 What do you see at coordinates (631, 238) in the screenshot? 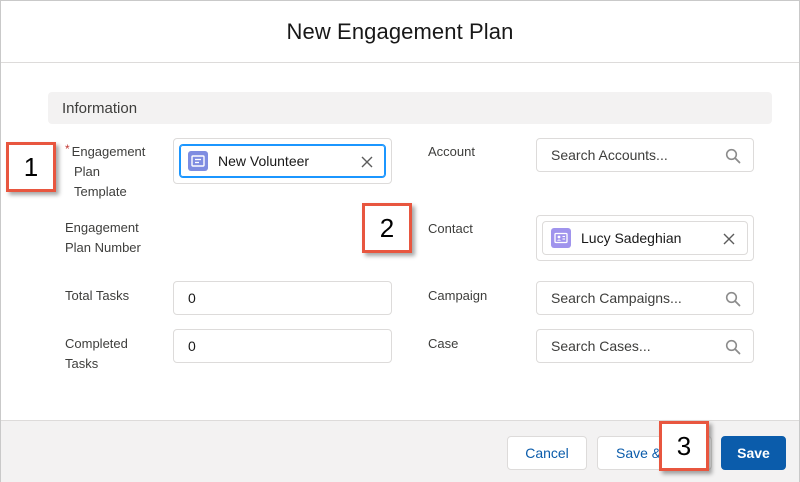
I see `contact-value: Lucy Sadeghian` at bounding box center [631, 238].